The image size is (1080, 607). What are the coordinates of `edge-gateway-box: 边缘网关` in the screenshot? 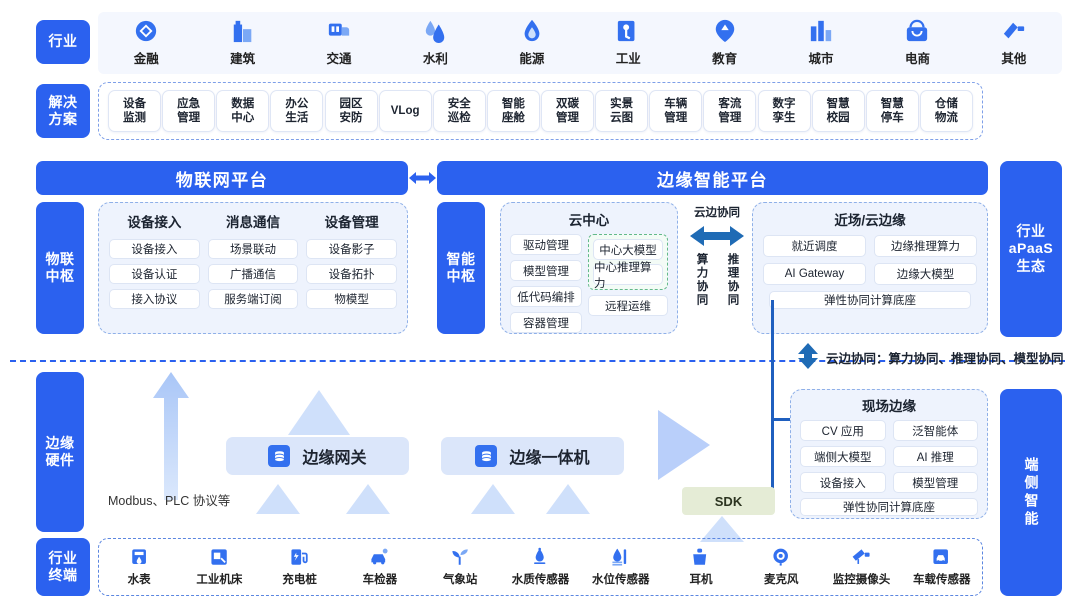 It's located at (317, 456).